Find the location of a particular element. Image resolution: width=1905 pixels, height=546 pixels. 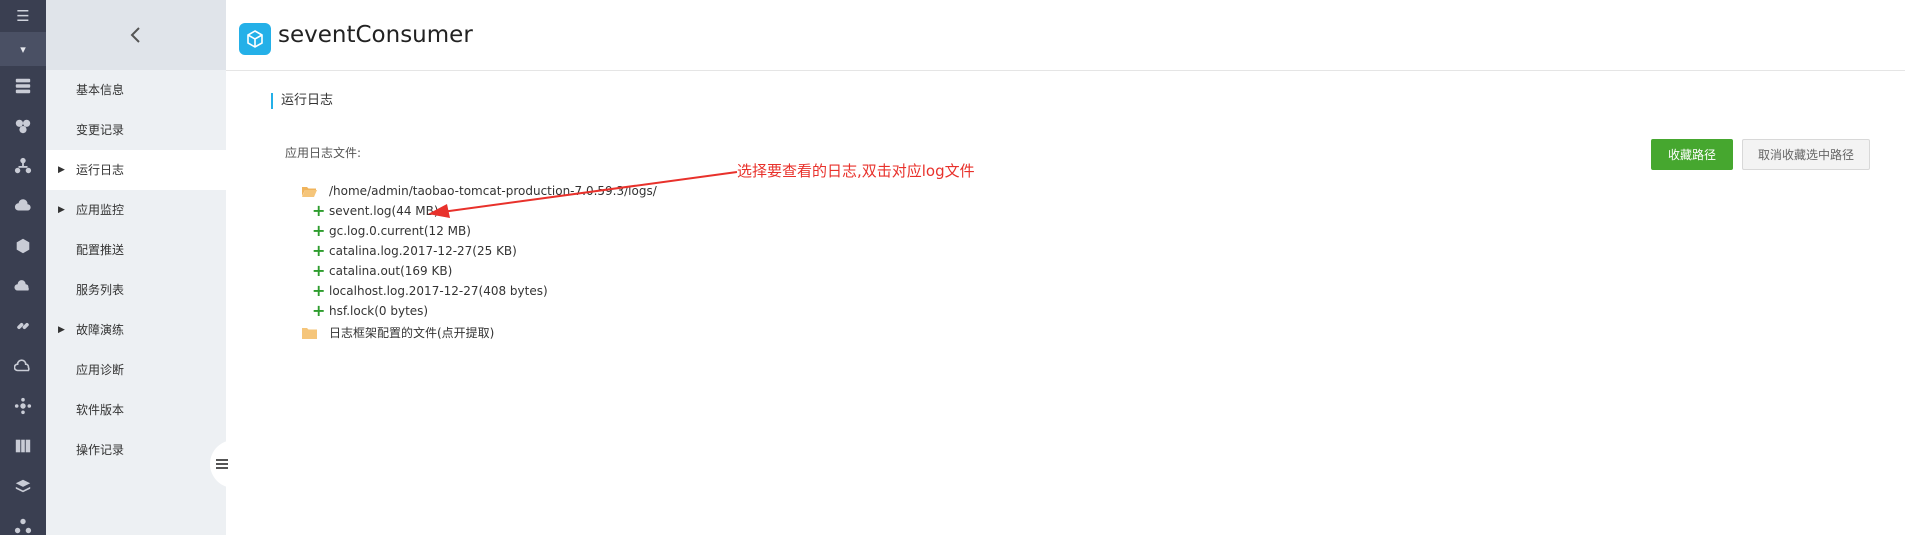

sidebar-item-label: 应用诊断 is located at coordinates (100, 370).